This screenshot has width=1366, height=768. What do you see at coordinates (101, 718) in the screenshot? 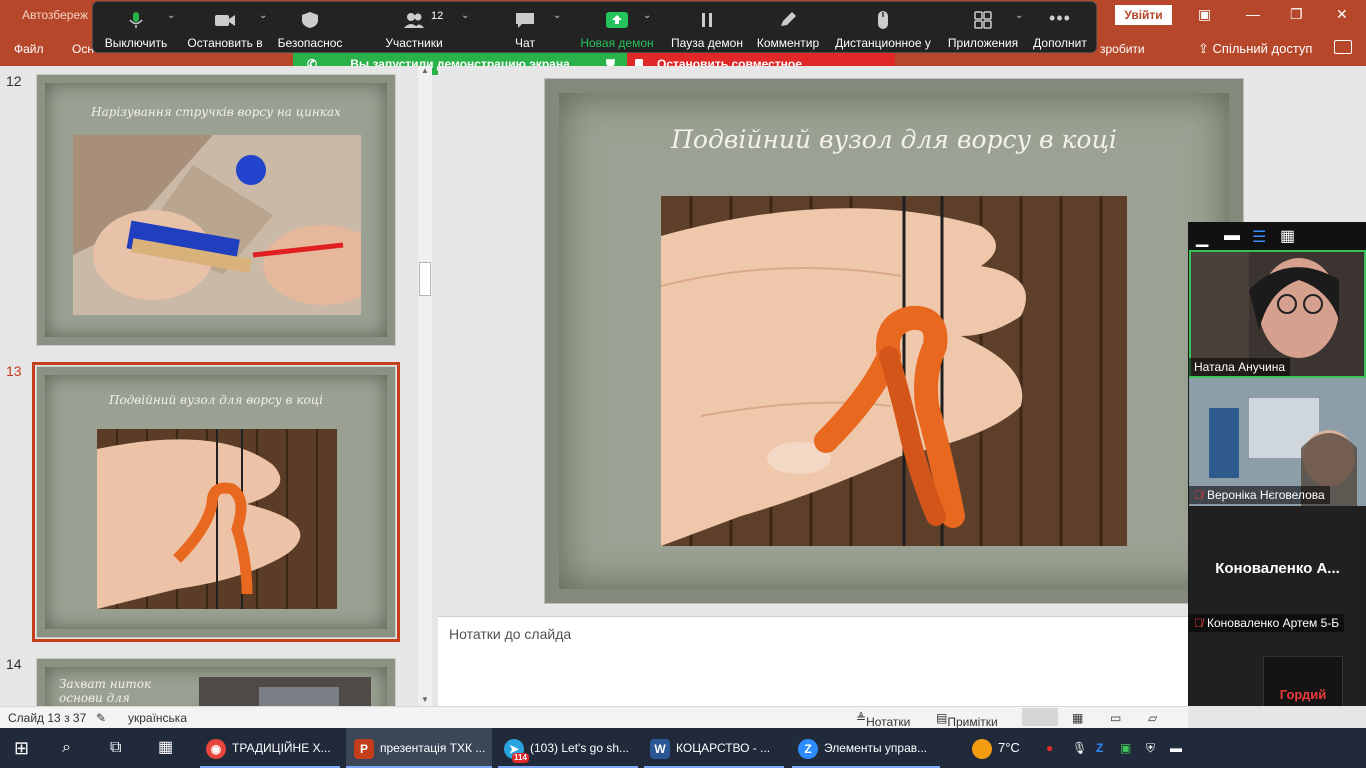
I see `spellcheck-icon: ✎` at bounding box center [101, 718].